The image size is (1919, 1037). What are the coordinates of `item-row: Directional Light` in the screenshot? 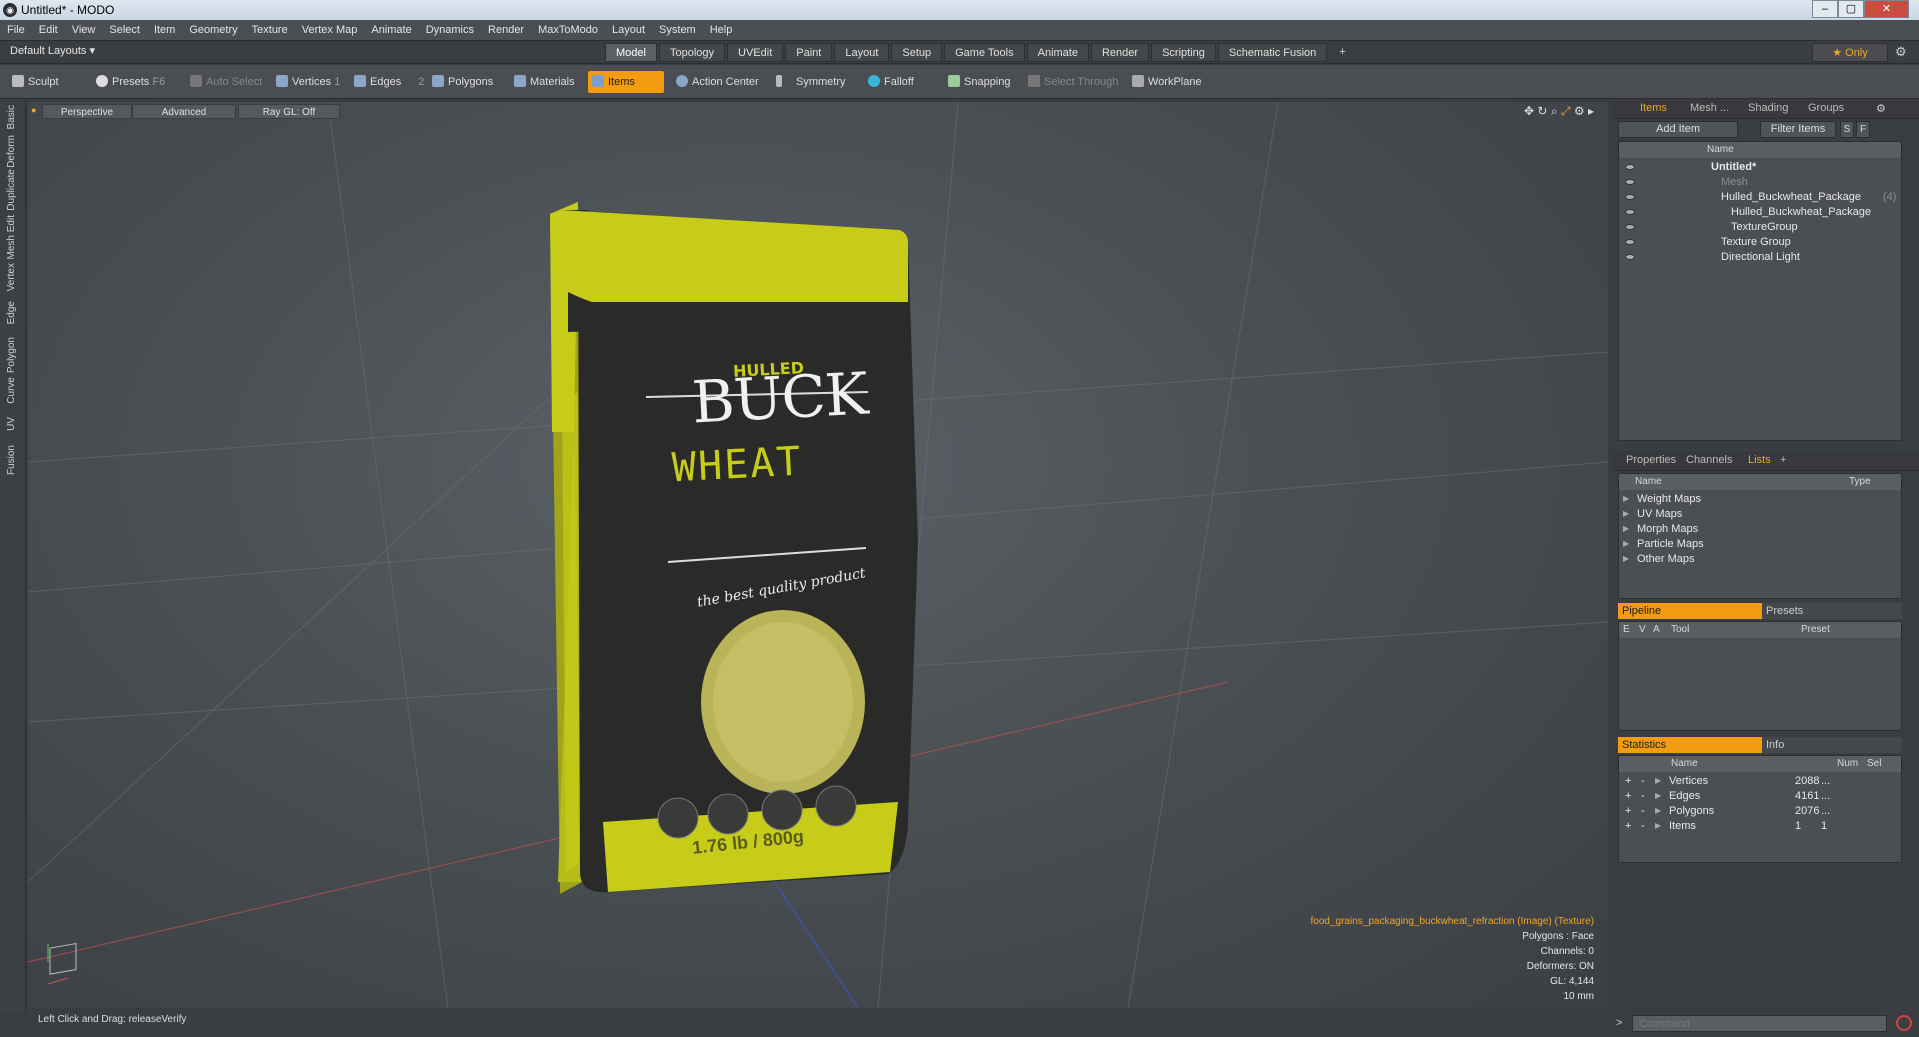 It's located at (1760, 257).